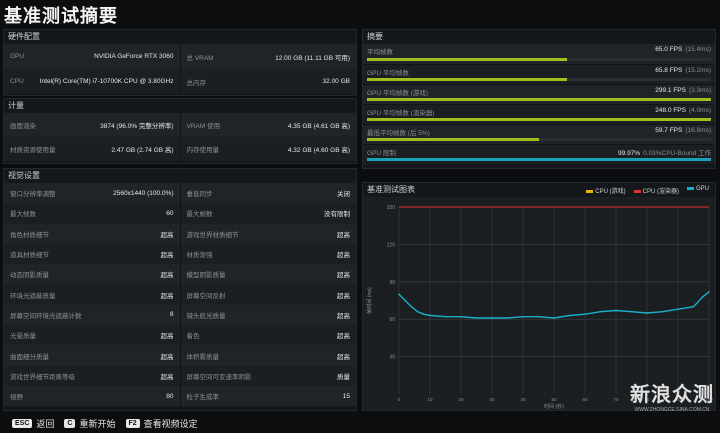 Image resolution: width=720 pixels, height=433 pixels. Describe the element at coordinates (683, 51) in the screenshot. I see `summary-value-group: 65.0 FPS (15.4ms)` at that location.